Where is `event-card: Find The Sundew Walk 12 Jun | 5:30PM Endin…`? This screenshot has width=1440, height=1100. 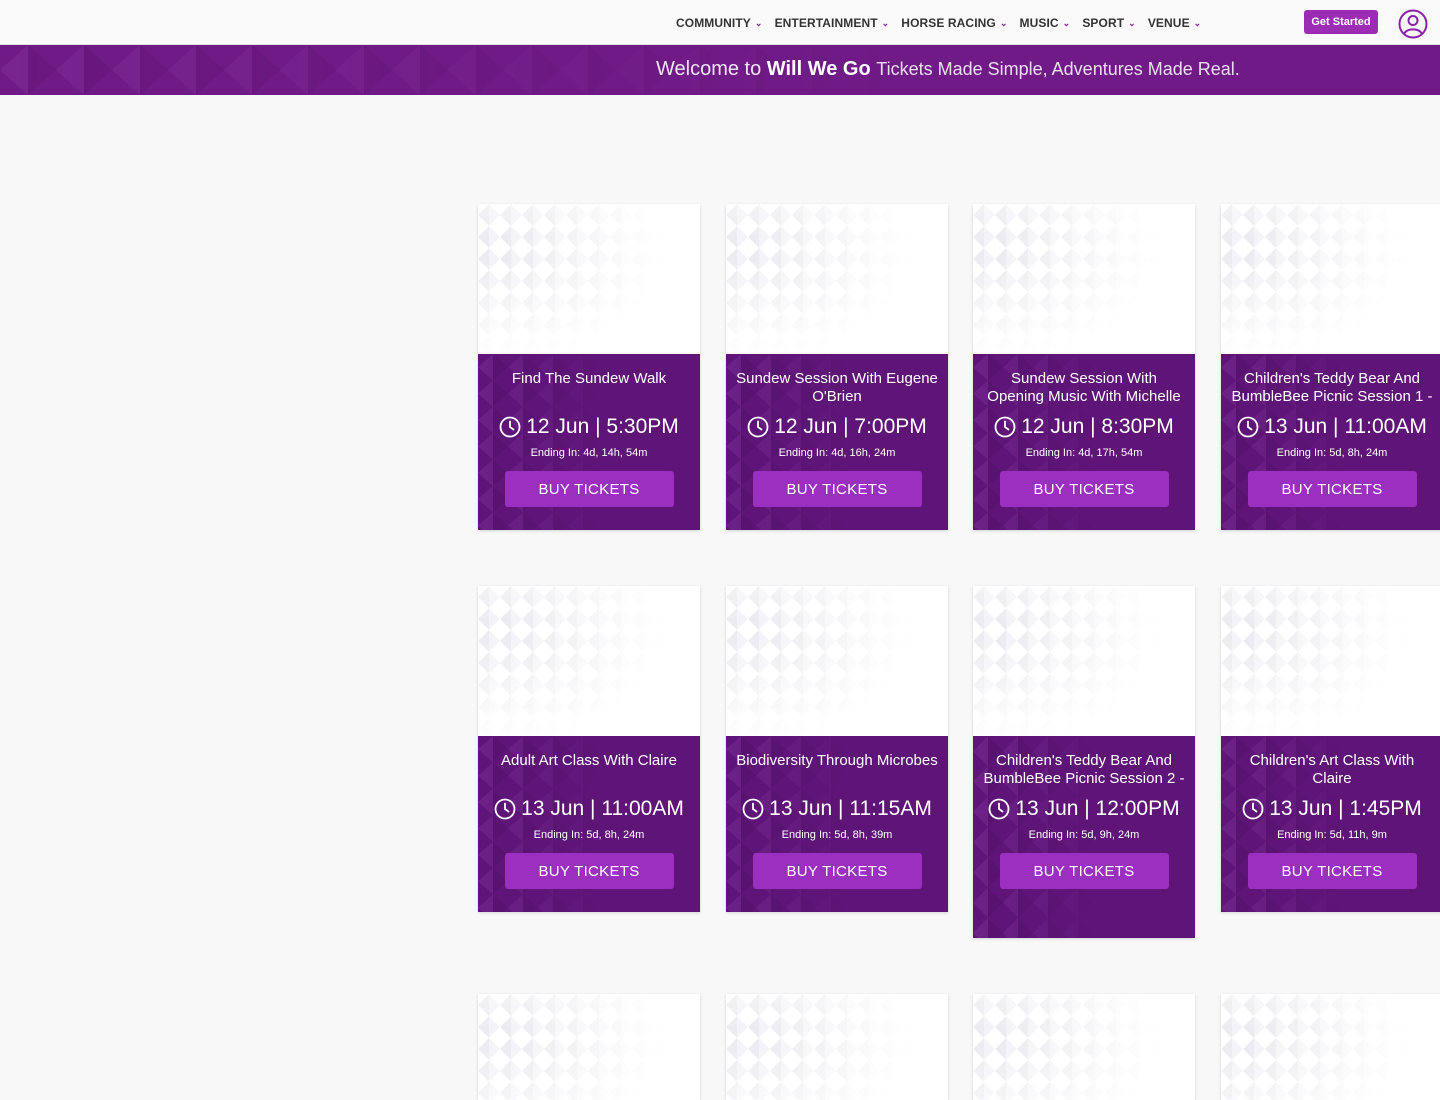
event-card: Find The Sundew Walk 12 Jun | 5:30PM Endin… is located at coordinates (589, 367).